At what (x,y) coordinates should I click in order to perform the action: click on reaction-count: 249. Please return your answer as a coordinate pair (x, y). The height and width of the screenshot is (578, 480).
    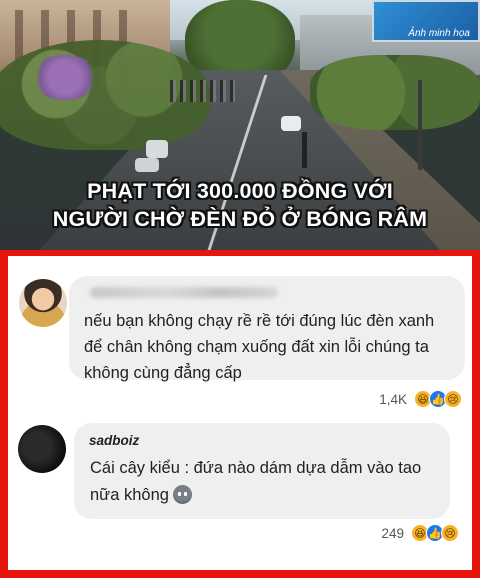
    Looking at the image, I should click on (392, 533).